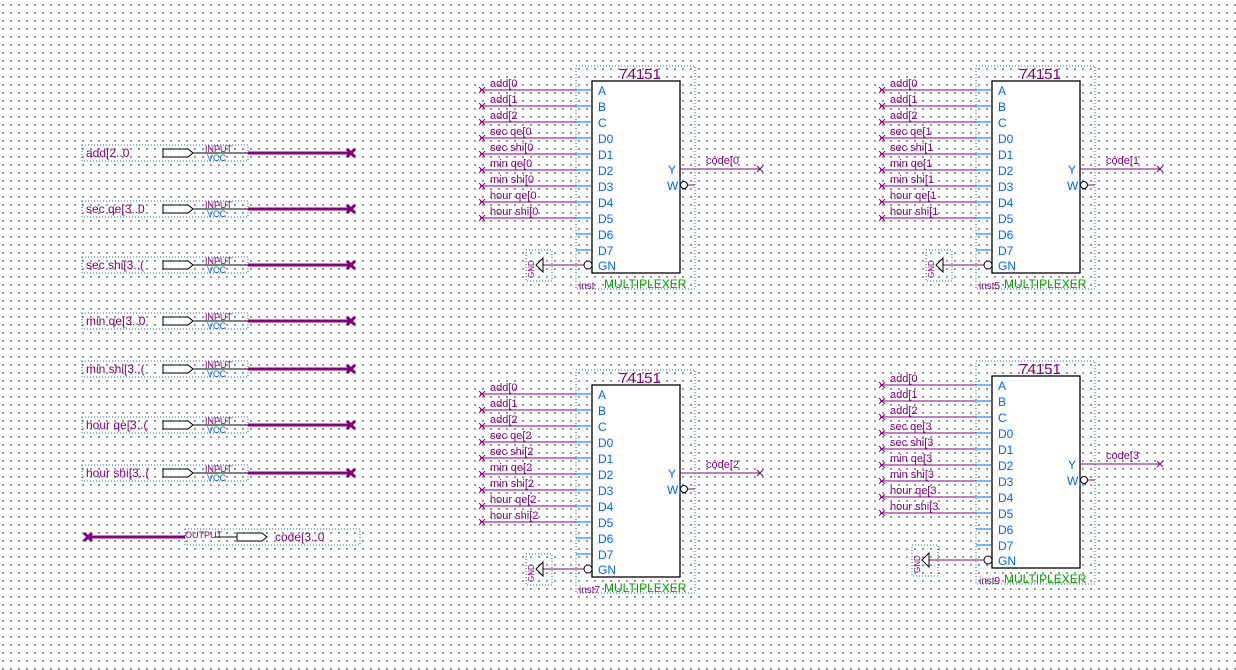 The image size is (1236, 670). Describe the element at coordinates (911, 459) in the screenshot. I see `net-label: min qe[3` at that location.